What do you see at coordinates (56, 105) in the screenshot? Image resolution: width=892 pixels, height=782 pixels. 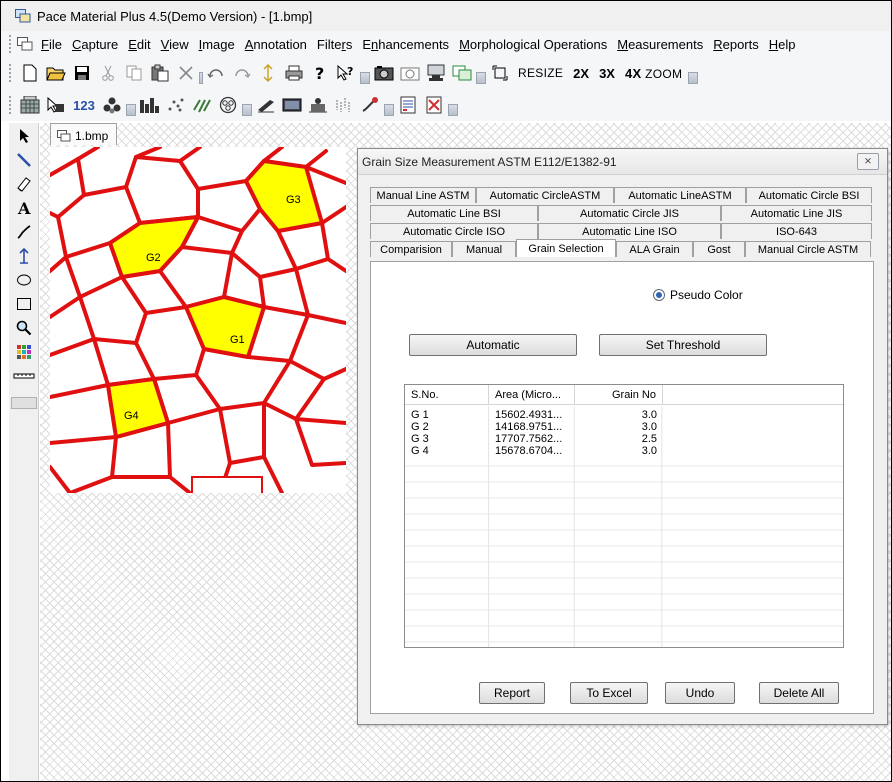 I see `phase-button` at bounding box center [56, 105].